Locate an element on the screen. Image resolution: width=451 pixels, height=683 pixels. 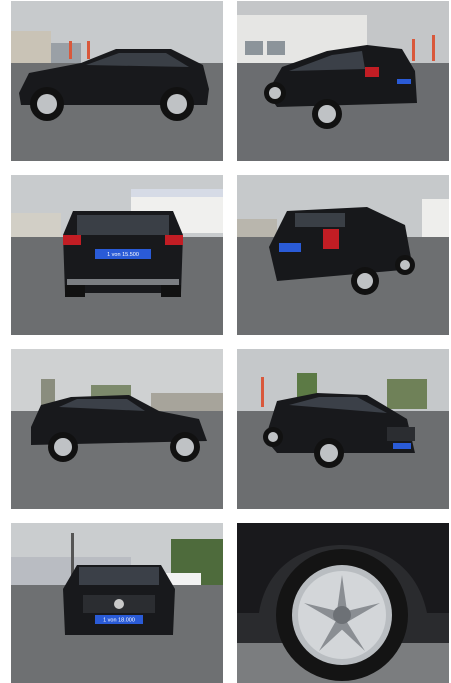
car-rear-threequarter-image is located at coordinates (343, 81).